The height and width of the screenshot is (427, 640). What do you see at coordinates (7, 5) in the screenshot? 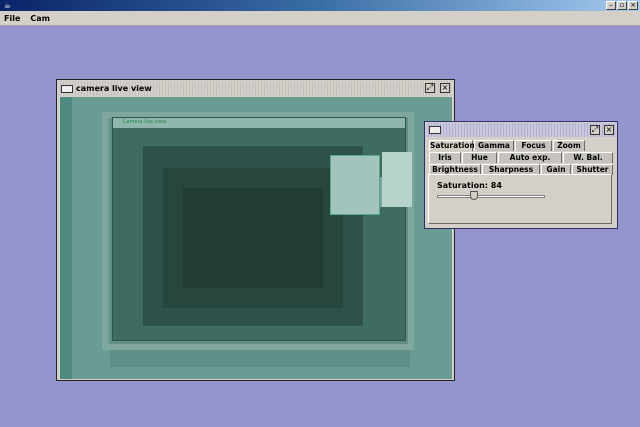
I see `java-icon: ☕` at bounding box center [7, 5].